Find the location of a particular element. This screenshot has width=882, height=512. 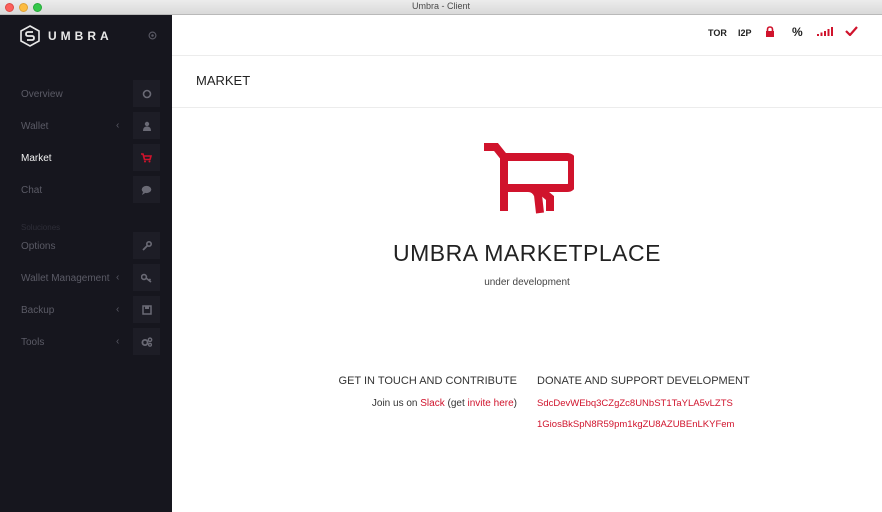

sidebar-item-label: Market is located at coordinates (36, 158).